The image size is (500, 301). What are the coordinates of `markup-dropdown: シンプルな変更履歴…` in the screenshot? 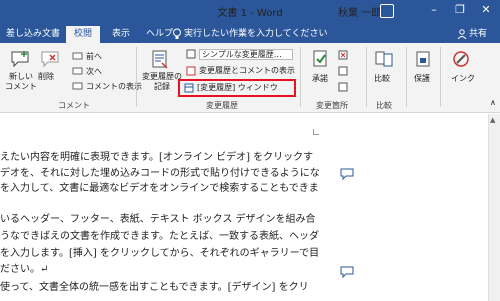 It's located at (246, 54).